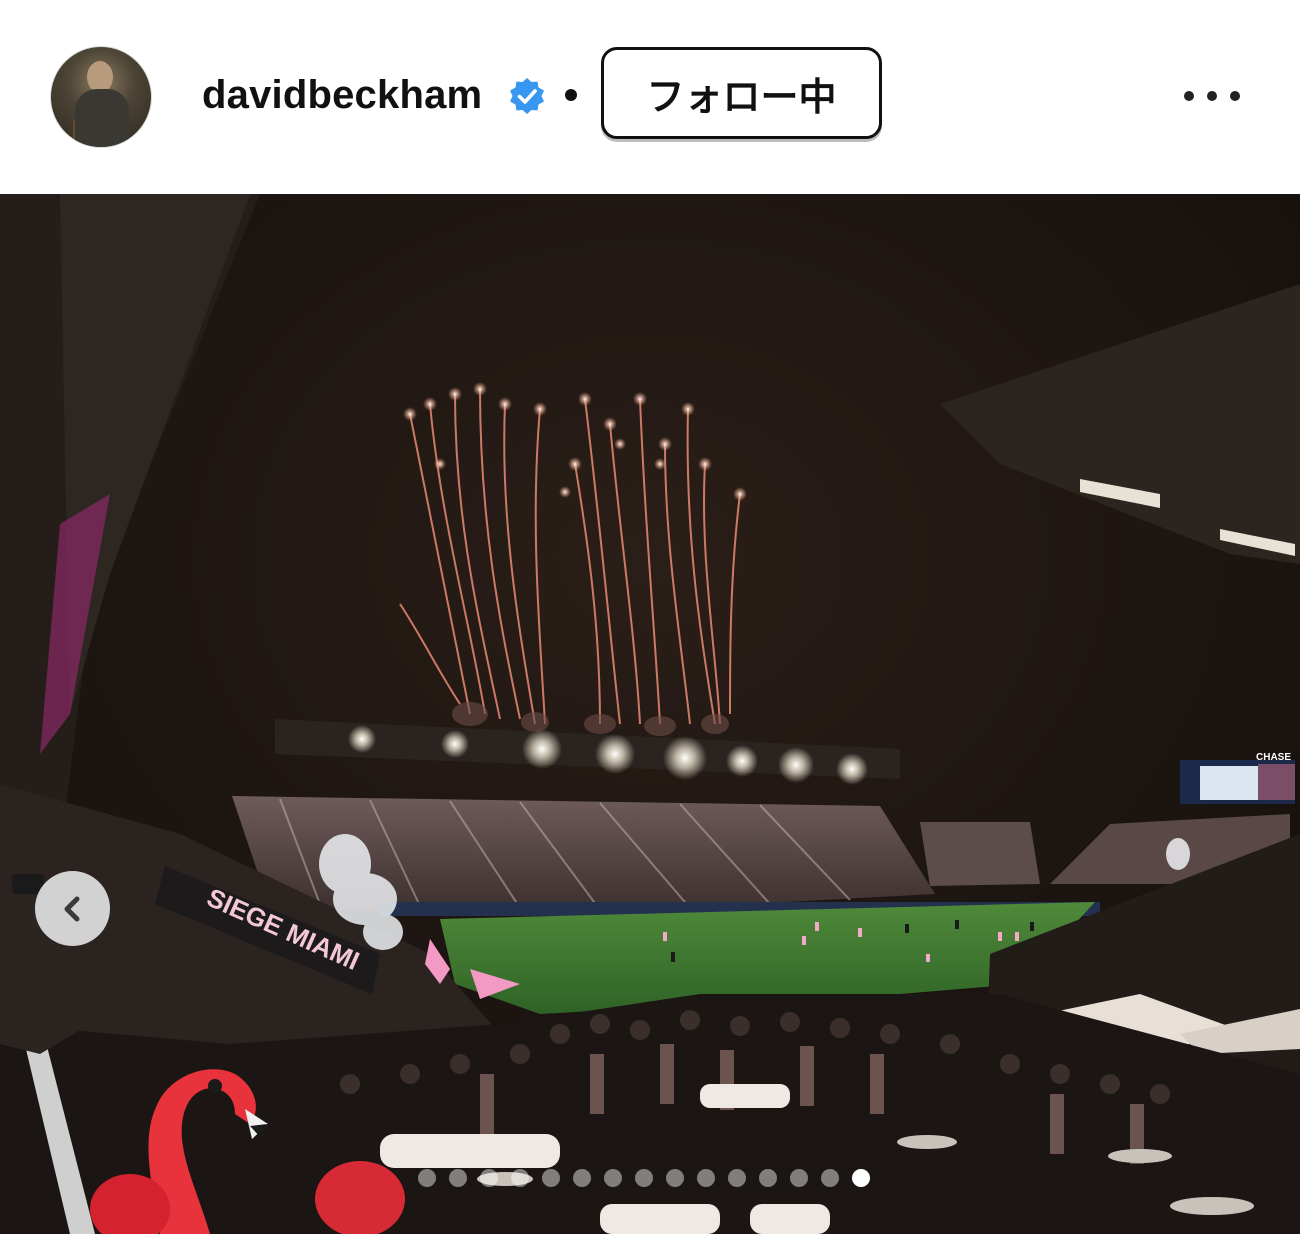 This screenshot has height=1259, width=1300. What do you see at coordinates (861, 1178) in the screenshot?
I see `carousel-dot-active` at bounding box center [861, 1178].